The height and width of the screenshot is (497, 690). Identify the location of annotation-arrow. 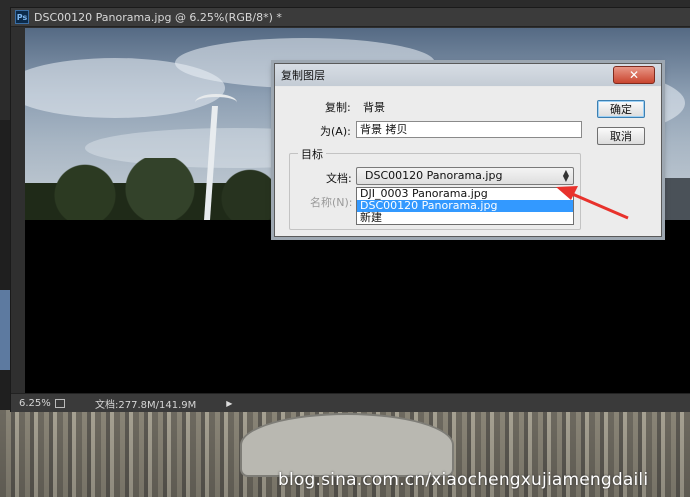
(592, 203).